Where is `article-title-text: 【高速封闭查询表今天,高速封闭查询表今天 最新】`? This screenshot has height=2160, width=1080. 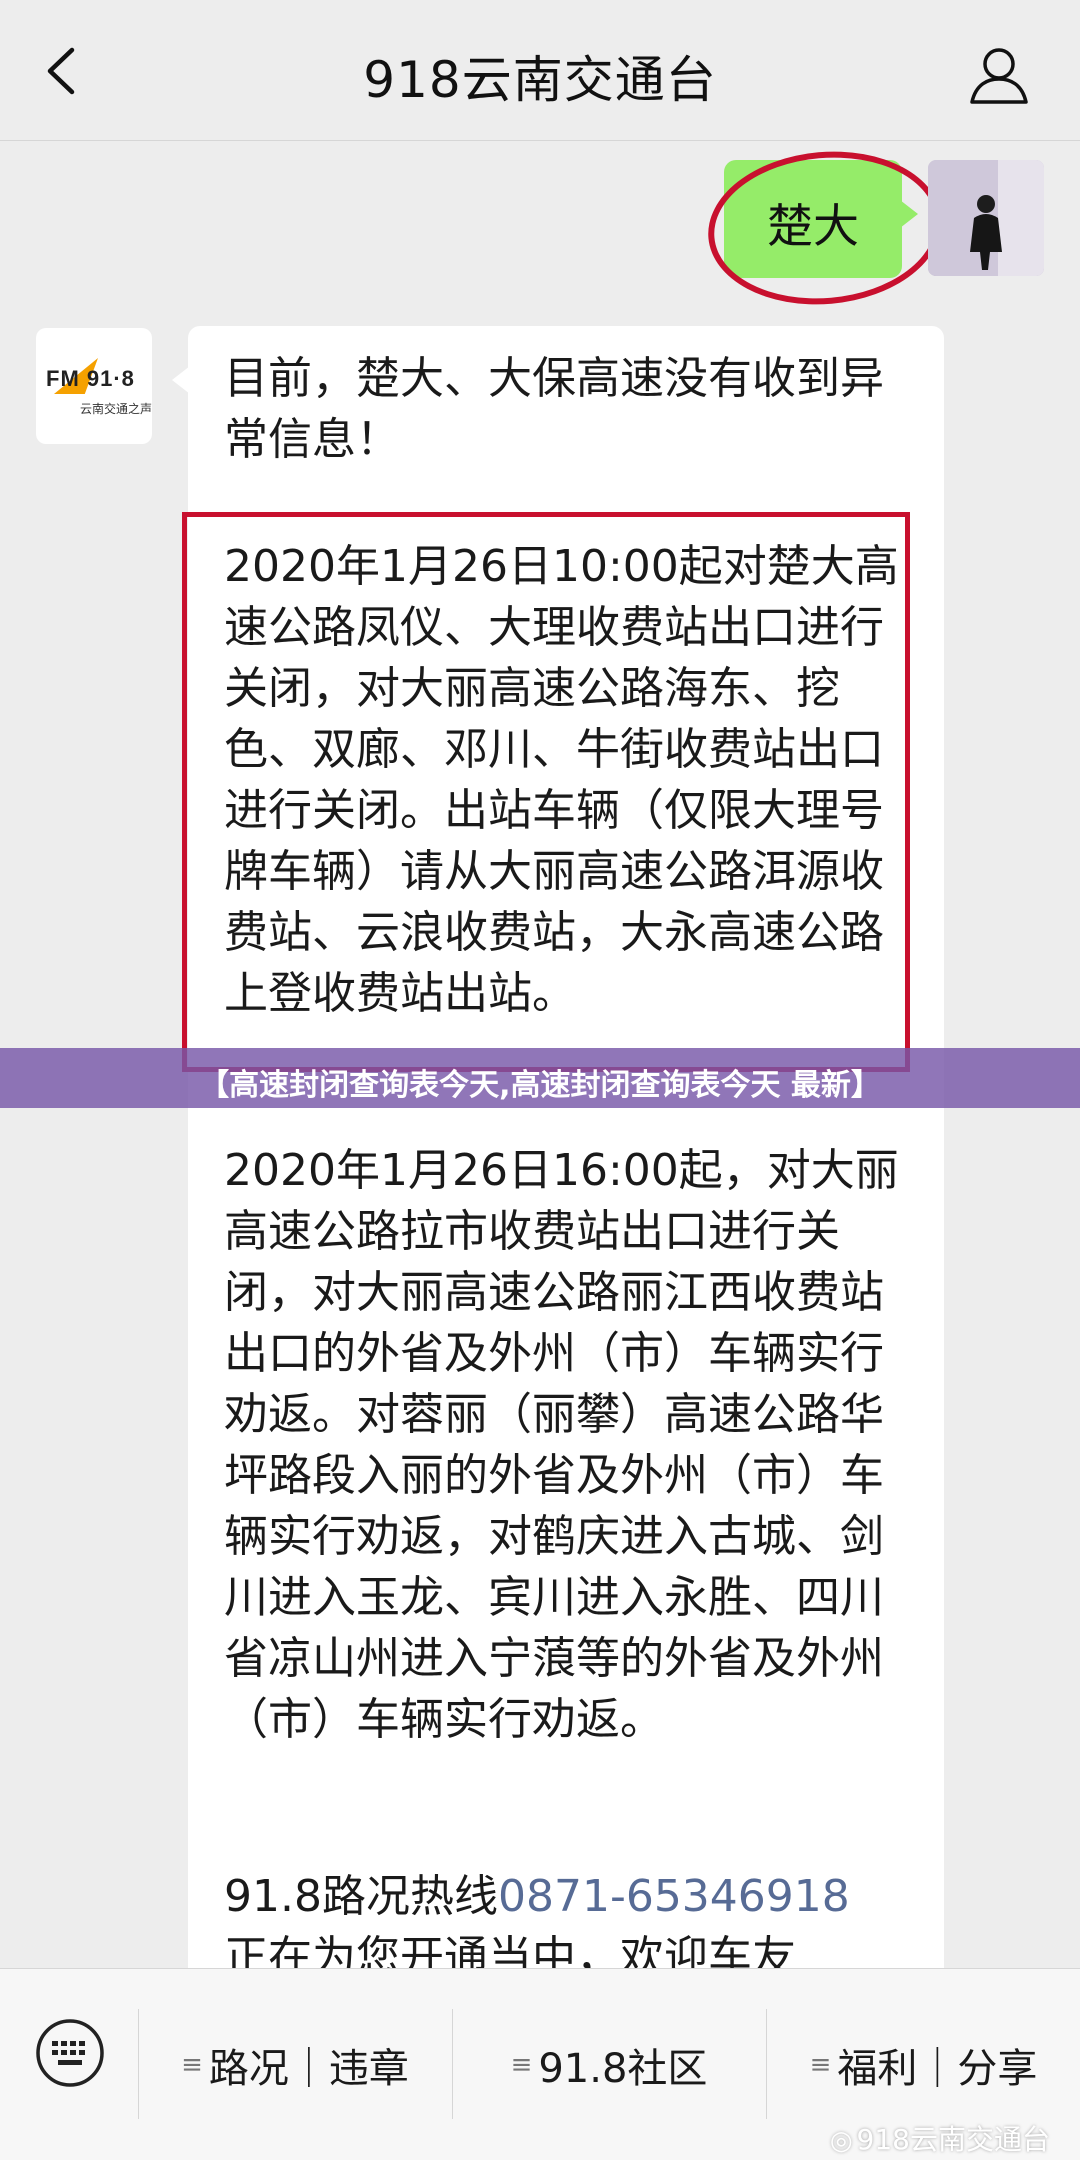 article-title-text: 【高速封闭查询表今天,高速封闭查询表今天 最新】 is located at coordinates (540, 1085).